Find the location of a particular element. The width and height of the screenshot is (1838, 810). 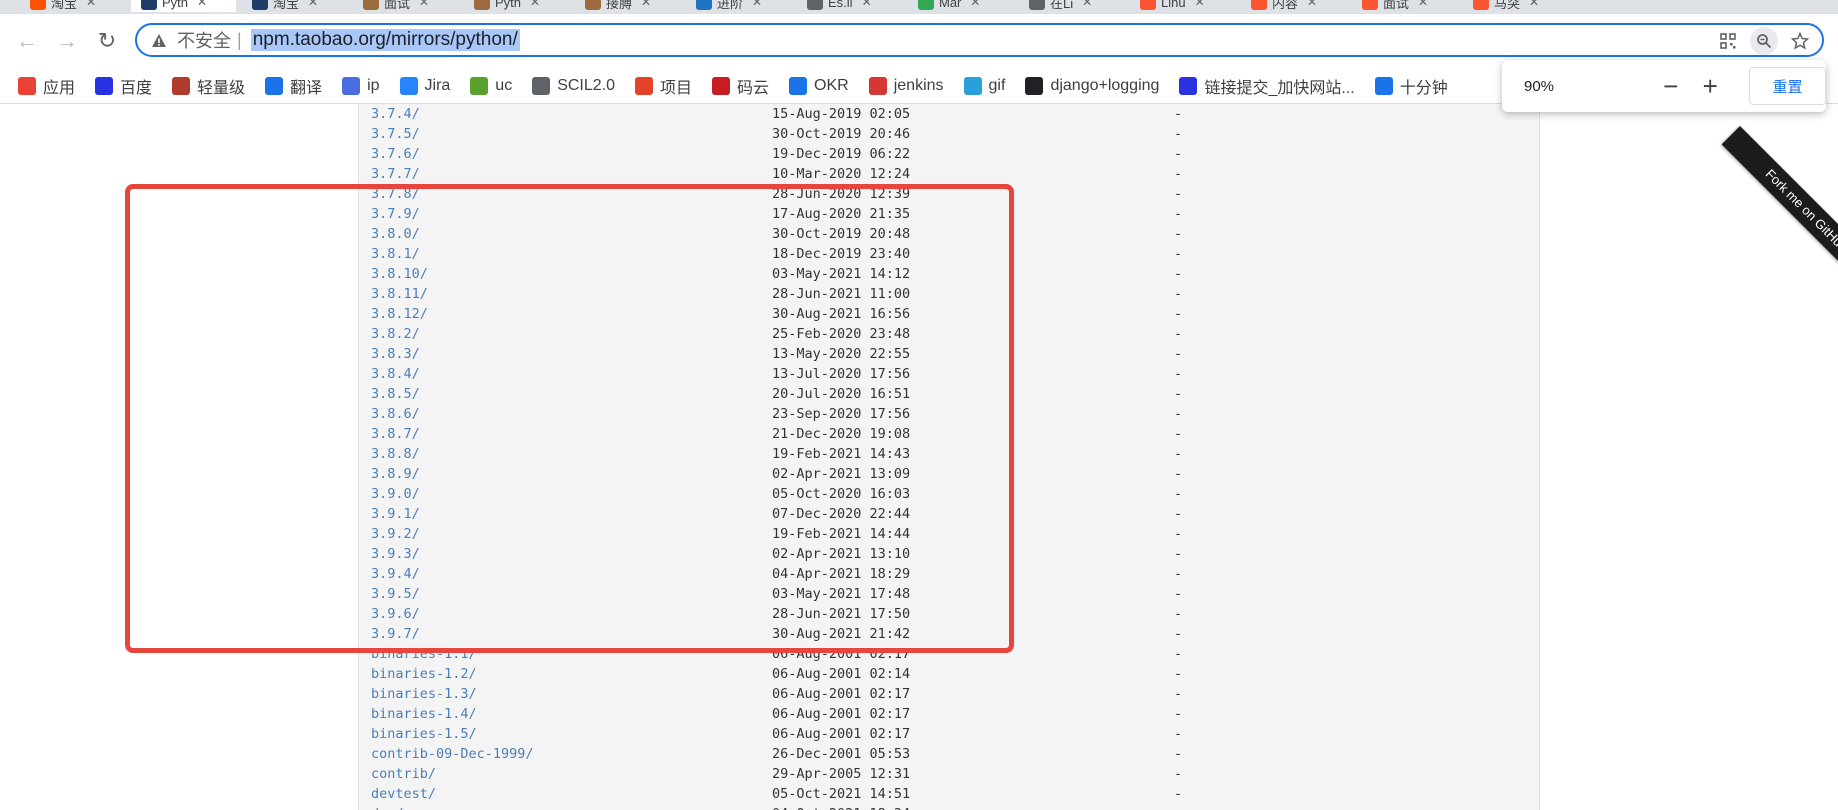

directory-link: 3.8.6/ is located at coordinates (395, 414).